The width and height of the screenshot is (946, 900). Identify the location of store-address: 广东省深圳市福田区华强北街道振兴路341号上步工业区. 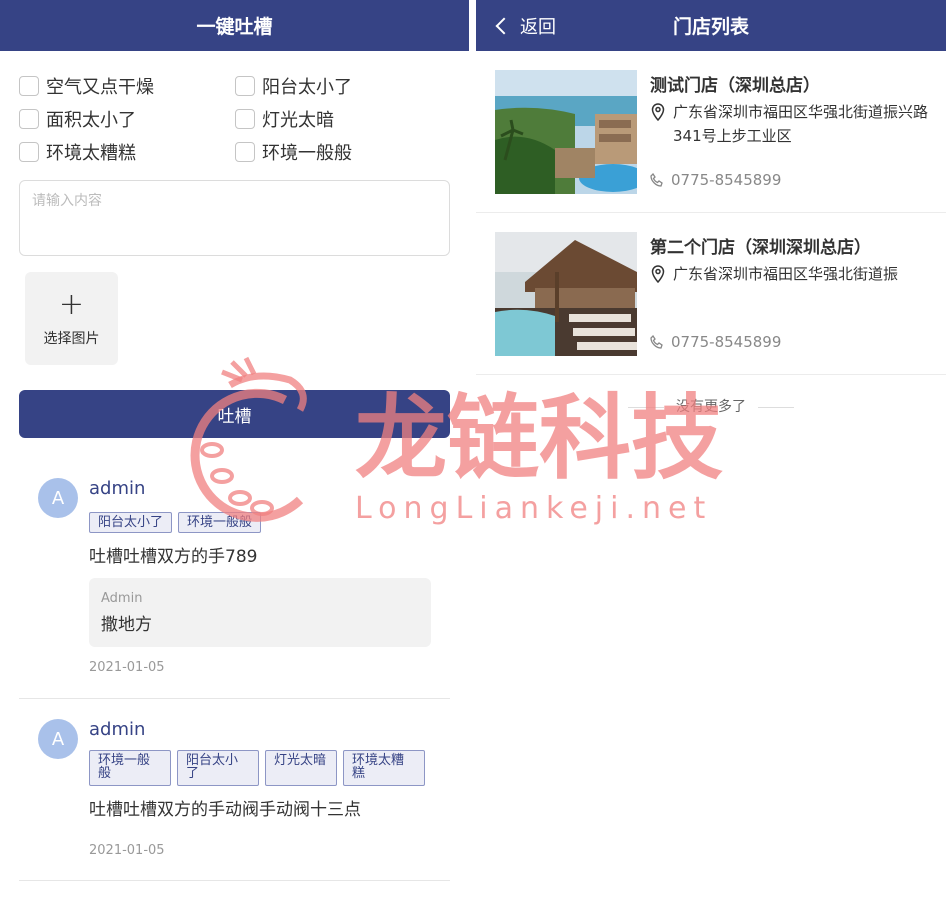
(790, 124).